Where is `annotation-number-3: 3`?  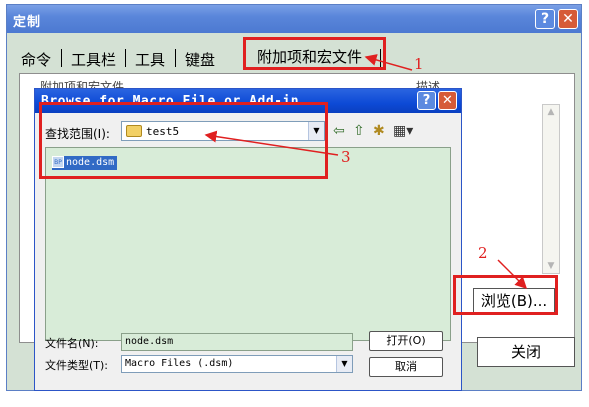 annotation-number-3: 3 is located at coordinates (346, 157).